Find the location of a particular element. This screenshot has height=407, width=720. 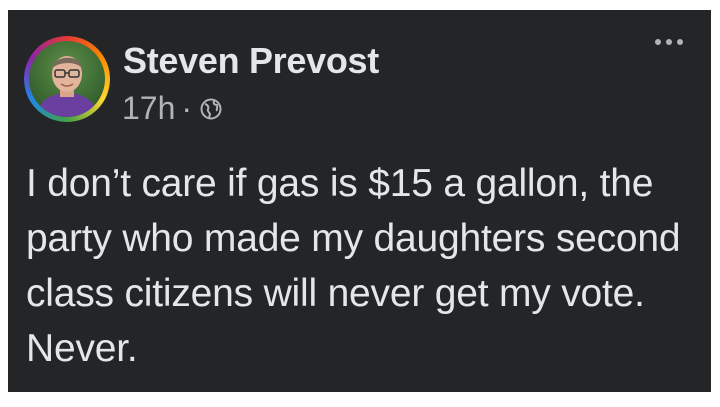

post-author-name: Steven Prevost is located at coordinates (251, 61).